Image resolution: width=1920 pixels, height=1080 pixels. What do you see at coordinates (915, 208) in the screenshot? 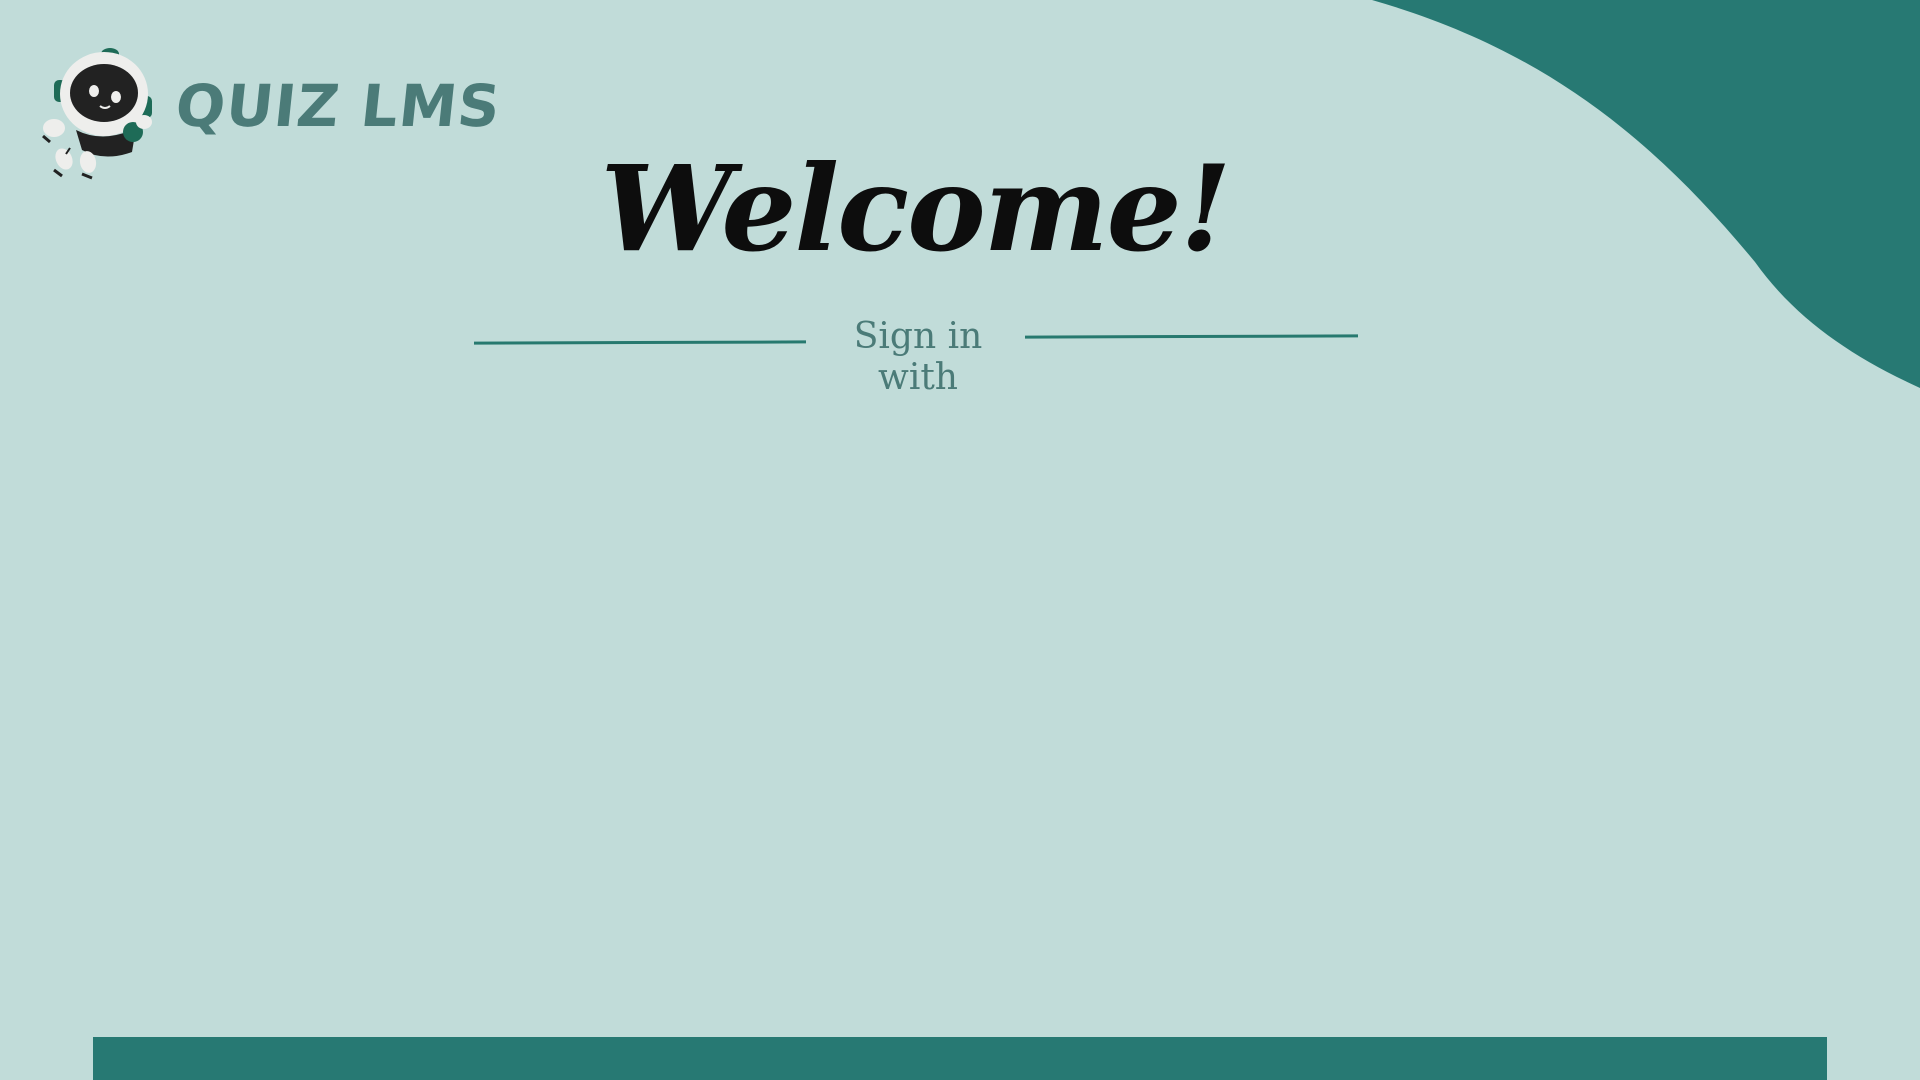
I see `welcome-heading: Welcome!` at bounding box center [915, 208].